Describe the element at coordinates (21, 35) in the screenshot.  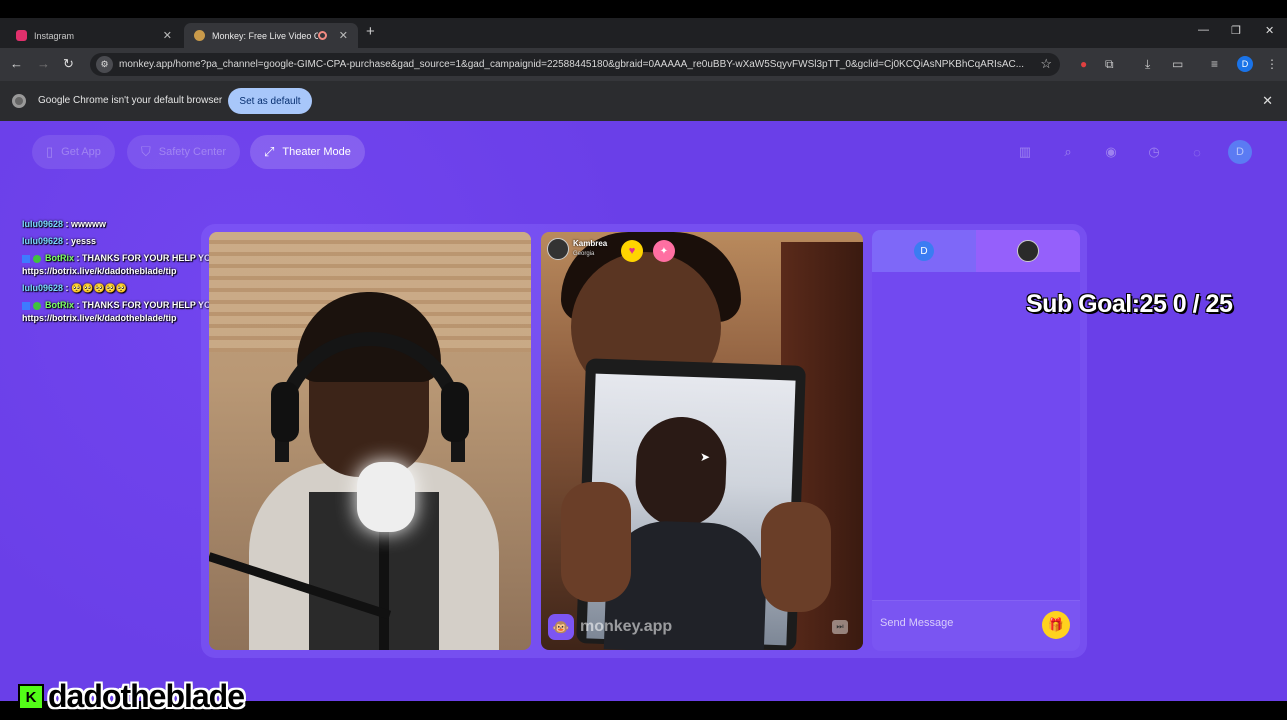
I see `instagram-icon` at that location.